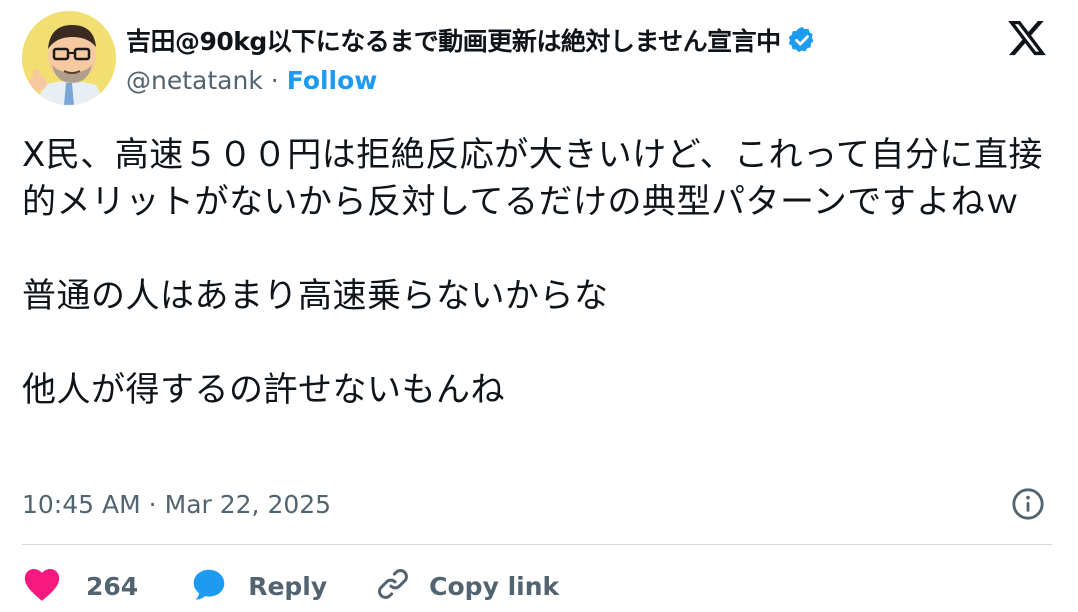 The image size is (1078, 612). I want to click on like-count: 264, so click(112, 586).